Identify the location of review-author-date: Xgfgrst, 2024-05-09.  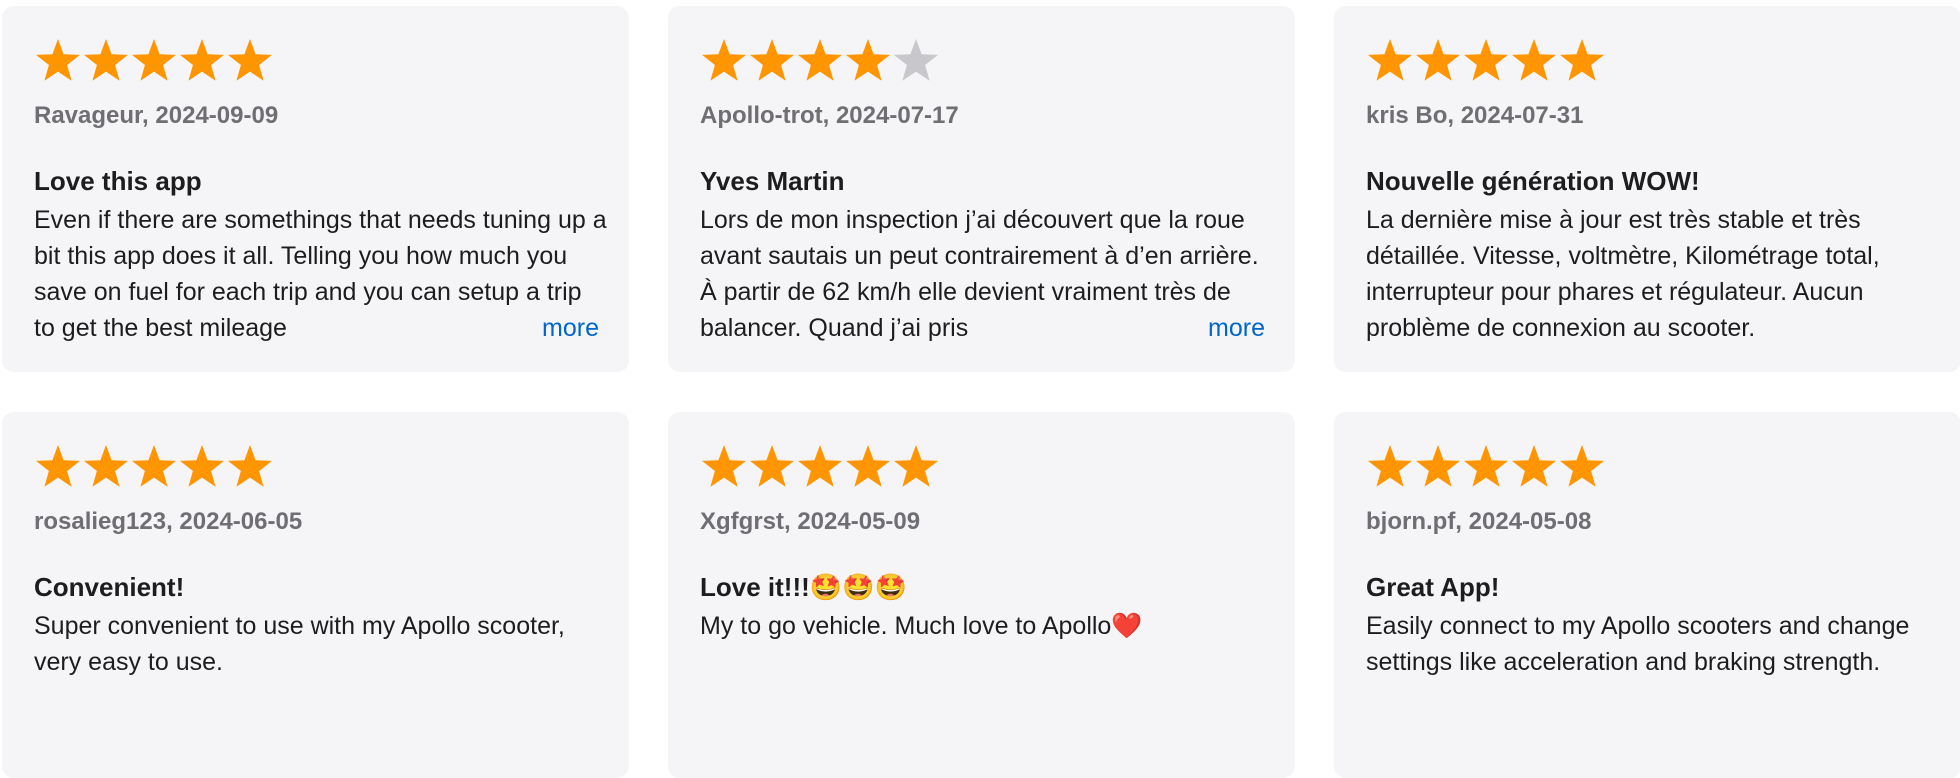
(810, 521).